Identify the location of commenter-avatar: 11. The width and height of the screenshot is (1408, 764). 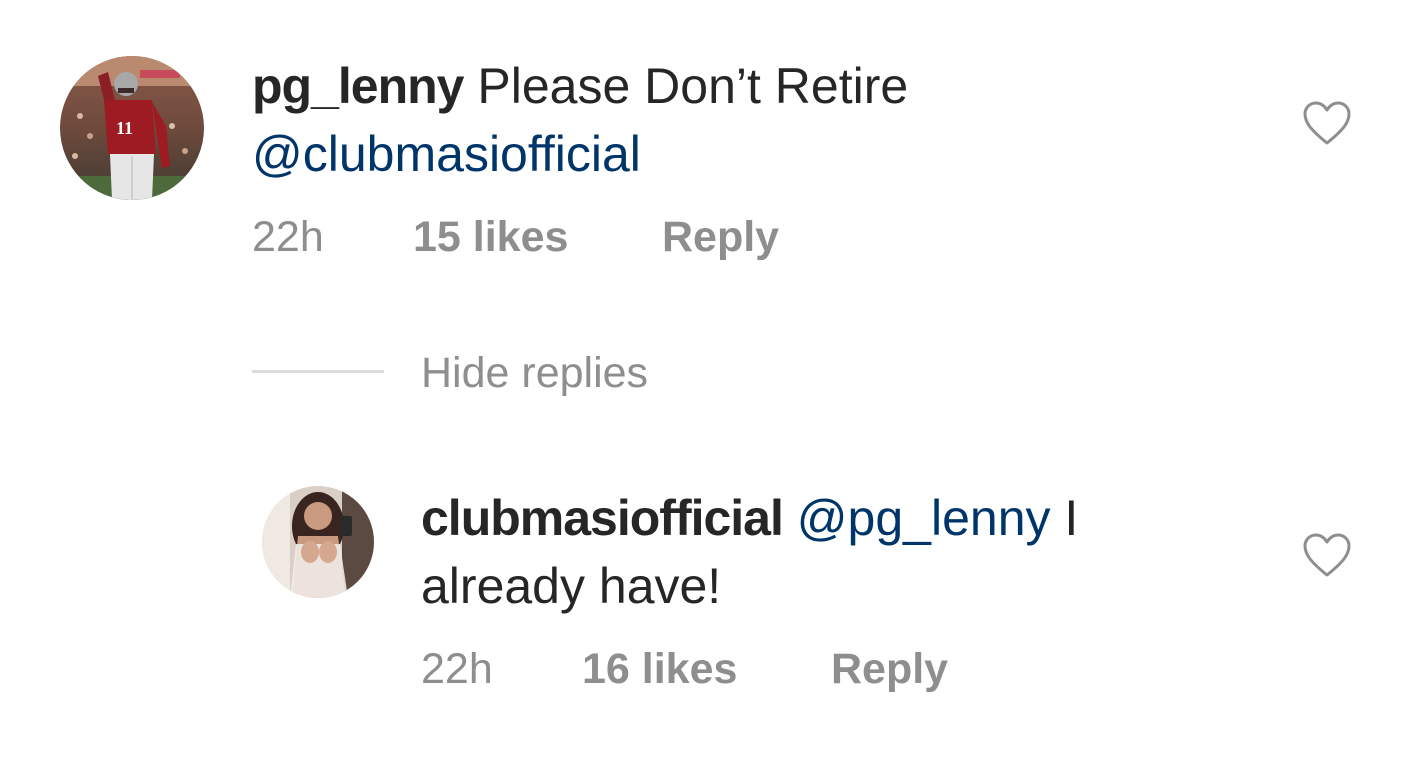
(132, 128).